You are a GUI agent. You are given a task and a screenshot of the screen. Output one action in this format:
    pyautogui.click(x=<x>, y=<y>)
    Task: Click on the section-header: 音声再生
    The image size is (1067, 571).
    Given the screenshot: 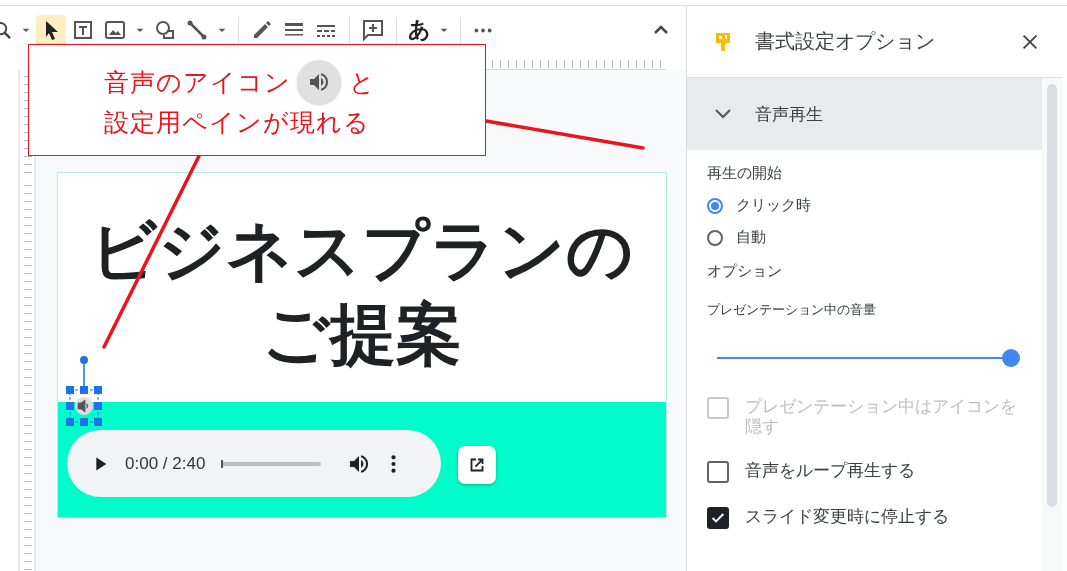 What is the action you would take?
    pyautogui.click(x=864, y=114)
    